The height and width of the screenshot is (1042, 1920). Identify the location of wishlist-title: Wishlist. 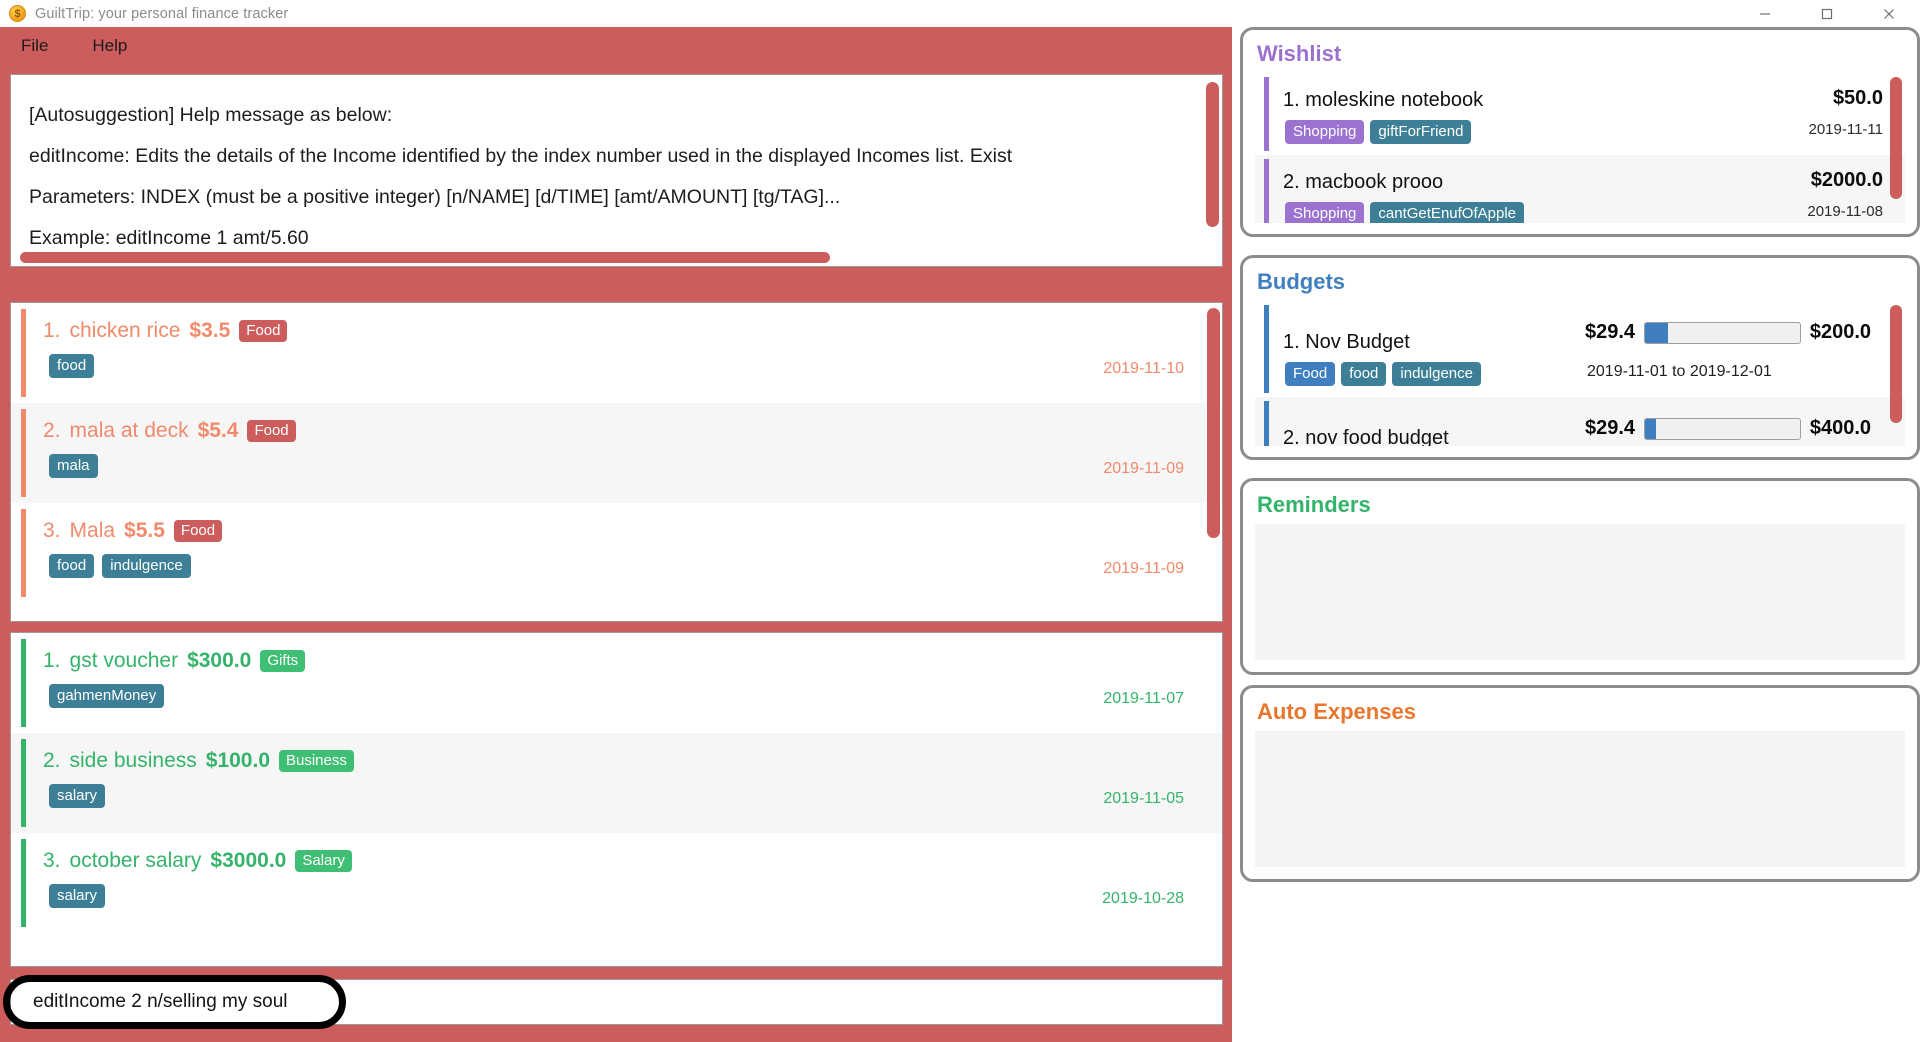
(1299, 53).